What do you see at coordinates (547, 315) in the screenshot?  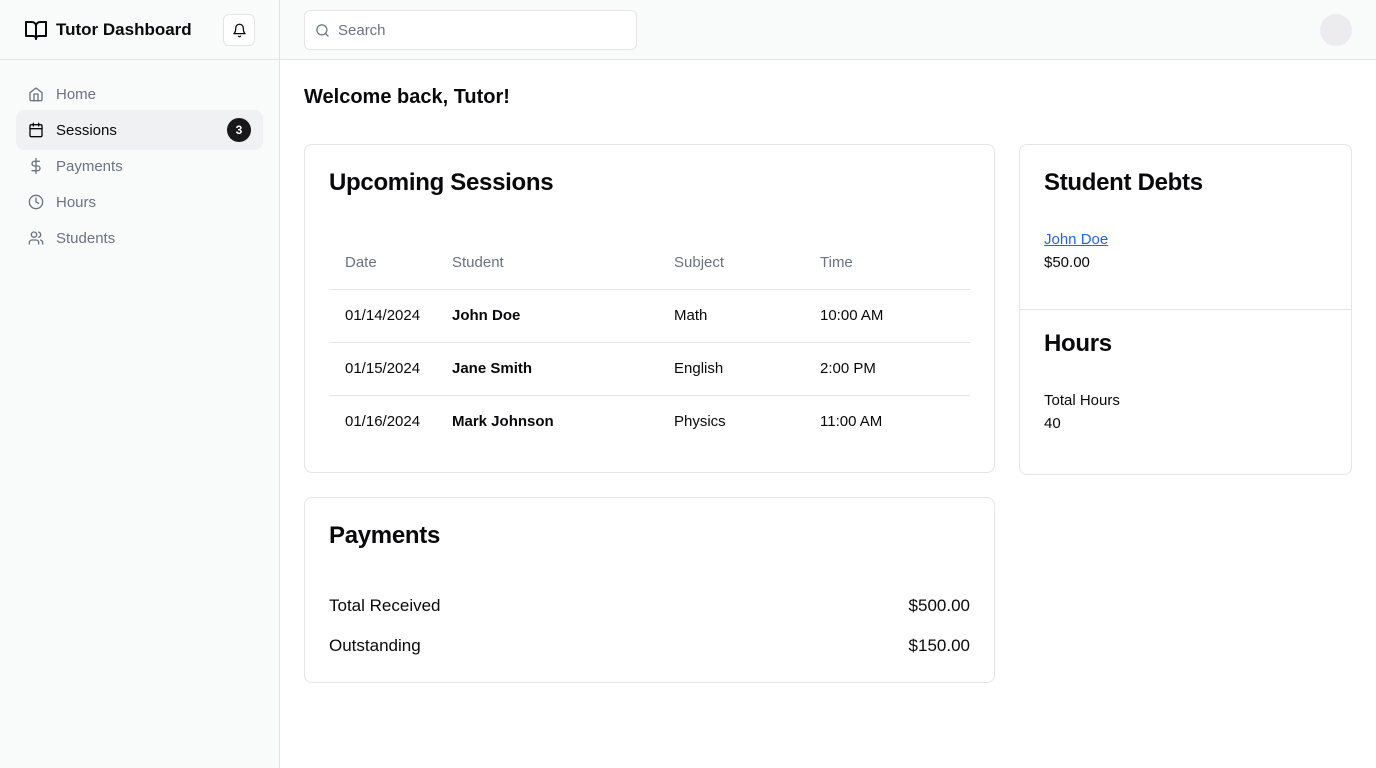 I see `session-student: John Doe` at bounding box center [547, 315].